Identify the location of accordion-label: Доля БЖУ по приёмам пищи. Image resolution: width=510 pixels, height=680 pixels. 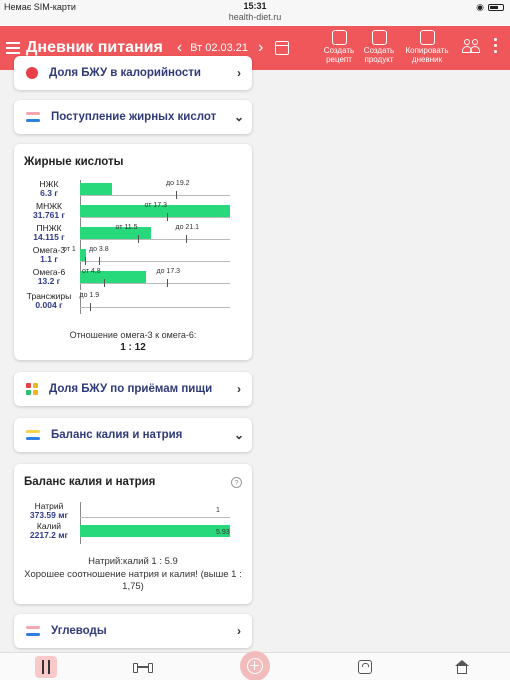
(131, 389).